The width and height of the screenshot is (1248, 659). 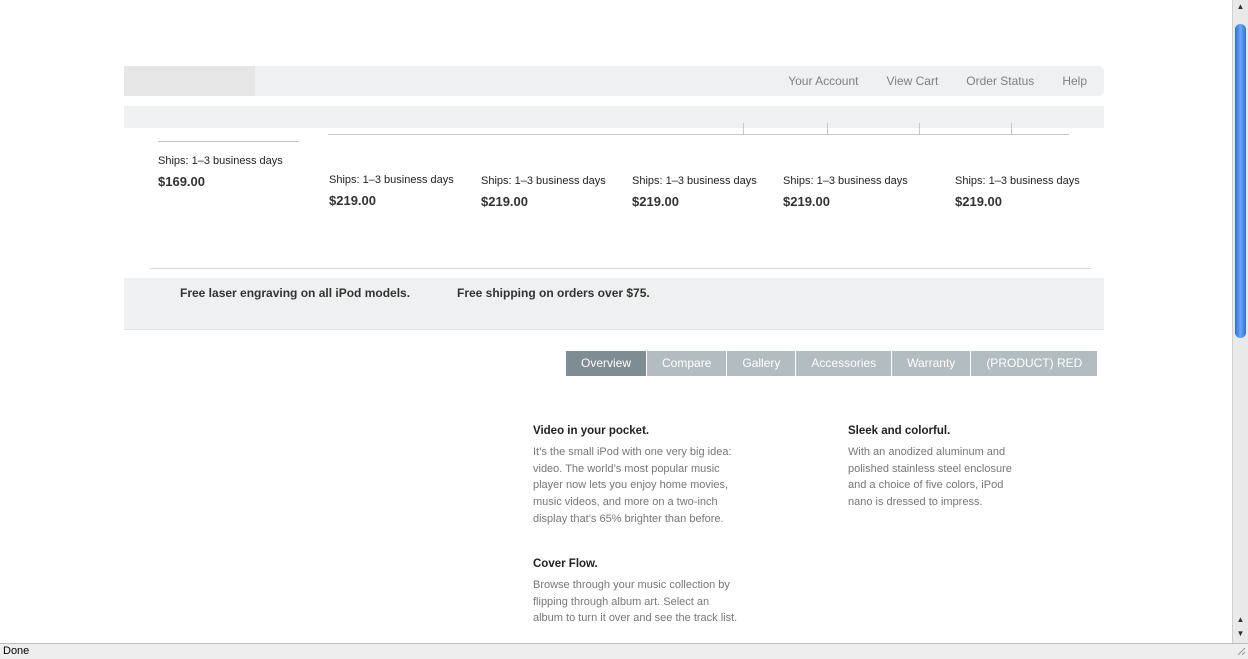 I want to click on view-cart-link: View Cart, so click(x=912, y=81).